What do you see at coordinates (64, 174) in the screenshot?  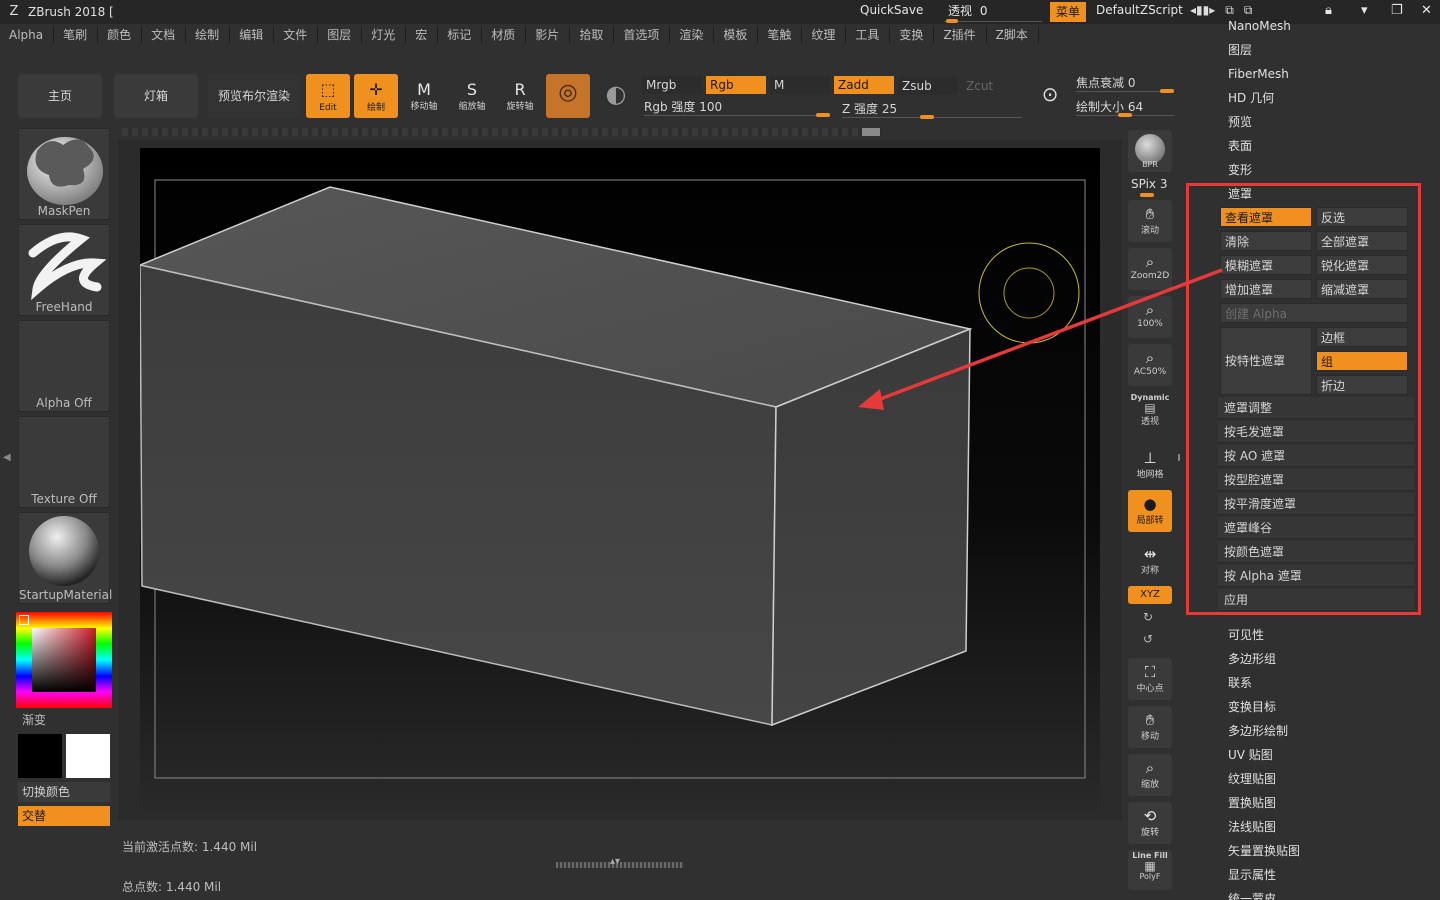 I see `brush-button: MaskPen` at bounding box center [64, 174].